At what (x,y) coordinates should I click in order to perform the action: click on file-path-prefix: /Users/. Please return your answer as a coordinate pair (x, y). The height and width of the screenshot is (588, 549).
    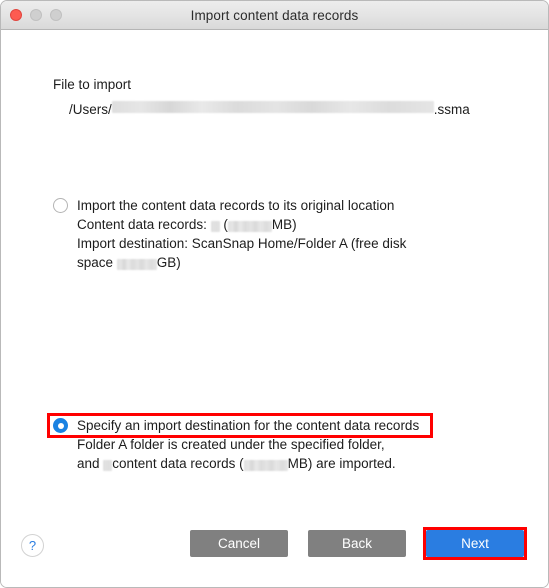
    Looking at the image, I should click on (90, 109).